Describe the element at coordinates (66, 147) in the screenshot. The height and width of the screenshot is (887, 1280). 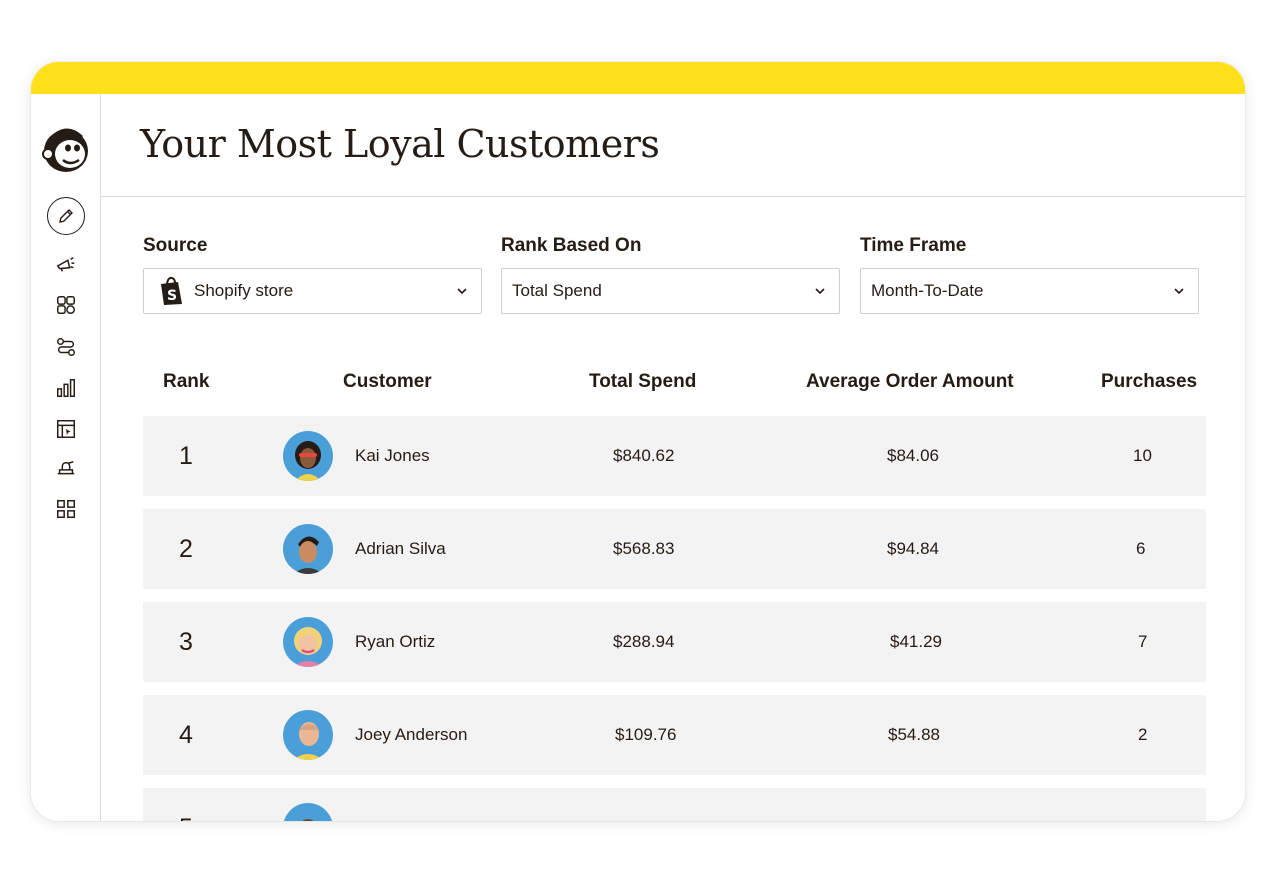
I see `mailchimp-logo-icon` at that location.